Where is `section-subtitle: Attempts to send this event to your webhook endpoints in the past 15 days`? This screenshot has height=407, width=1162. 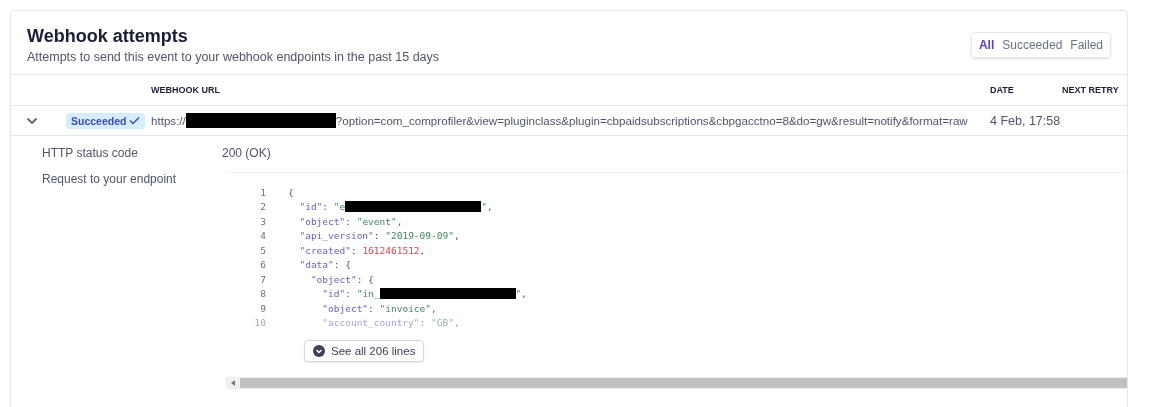 section-subtitle: Attempts to send this event to your webhook endpoints in the past 15 days is located at coordinates (233, 57).